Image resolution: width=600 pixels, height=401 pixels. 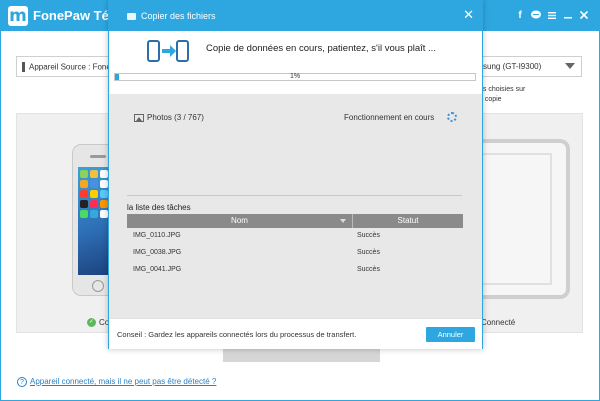 I want to click on task-list-title: la liste des tâches, so click(x=159, y=207).